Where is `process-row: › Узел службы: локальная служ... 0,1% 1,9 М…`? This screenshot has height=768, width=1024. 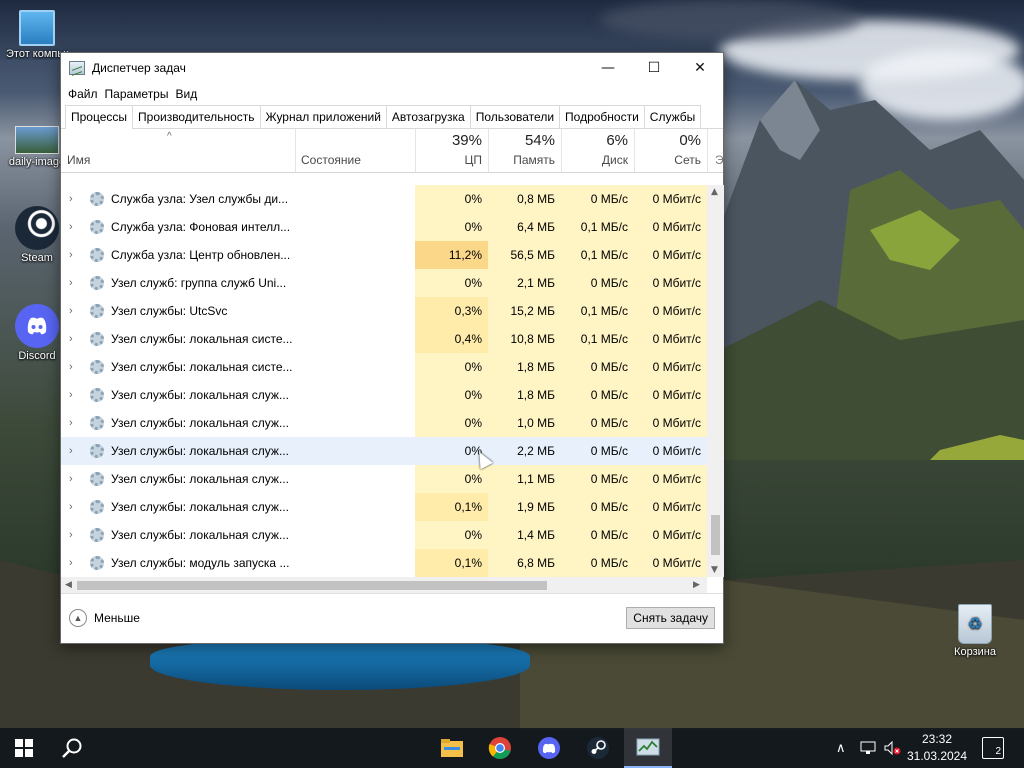
process-row: › Узел службы: локальная служ... 0,1% 1,9 М… is located at coordinates (384, 507).